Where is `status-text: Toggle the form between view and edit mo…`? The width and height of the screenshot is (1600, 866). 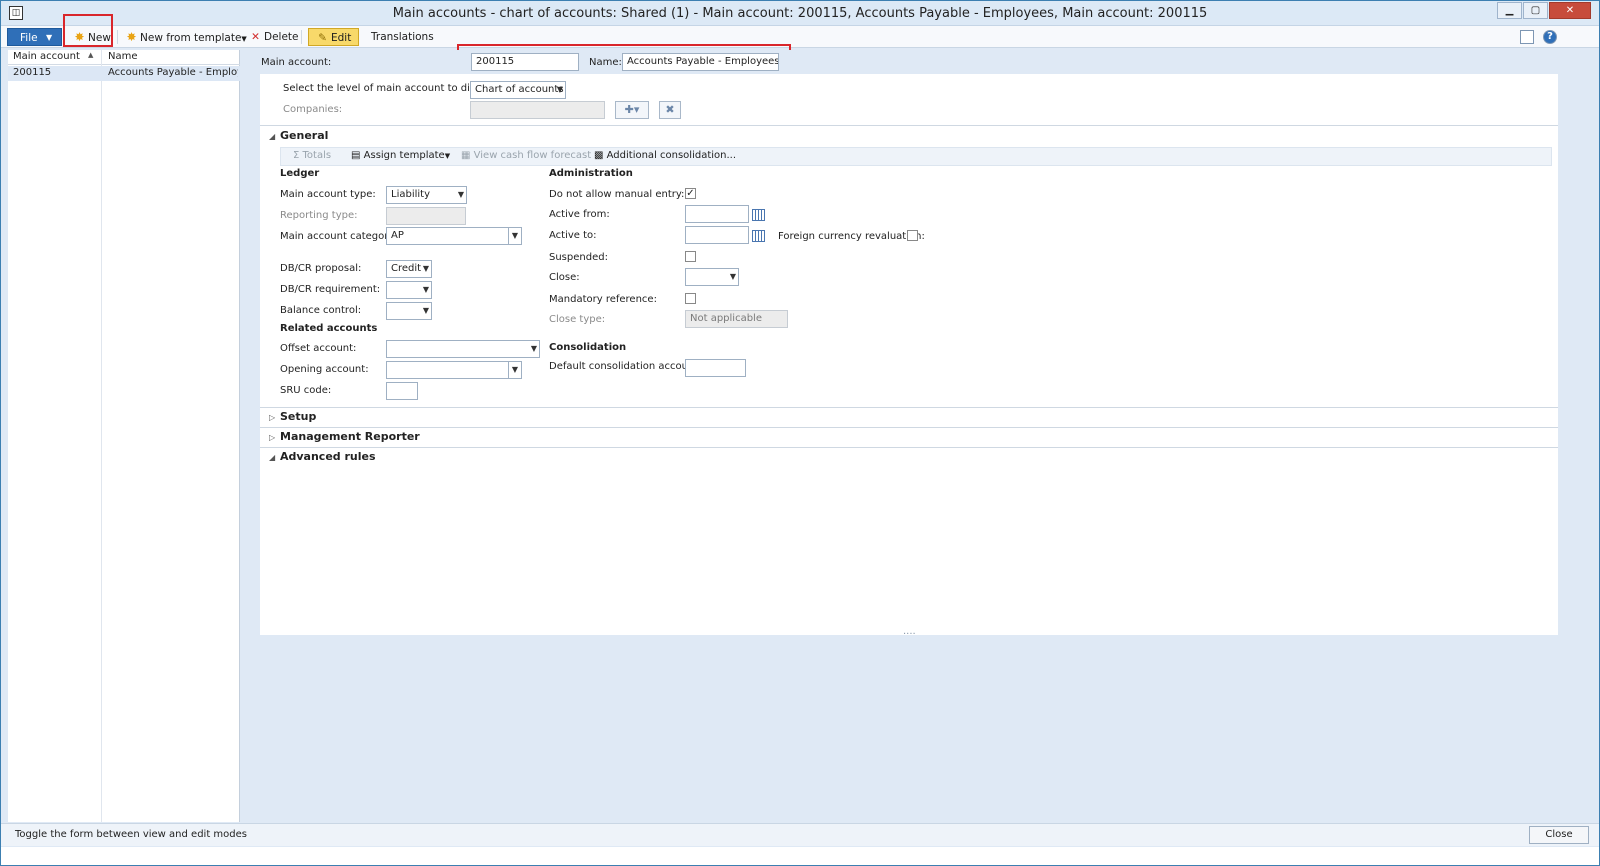
status-text: Toggle the form between view and edit mo… is located at coordinates (131, 834).